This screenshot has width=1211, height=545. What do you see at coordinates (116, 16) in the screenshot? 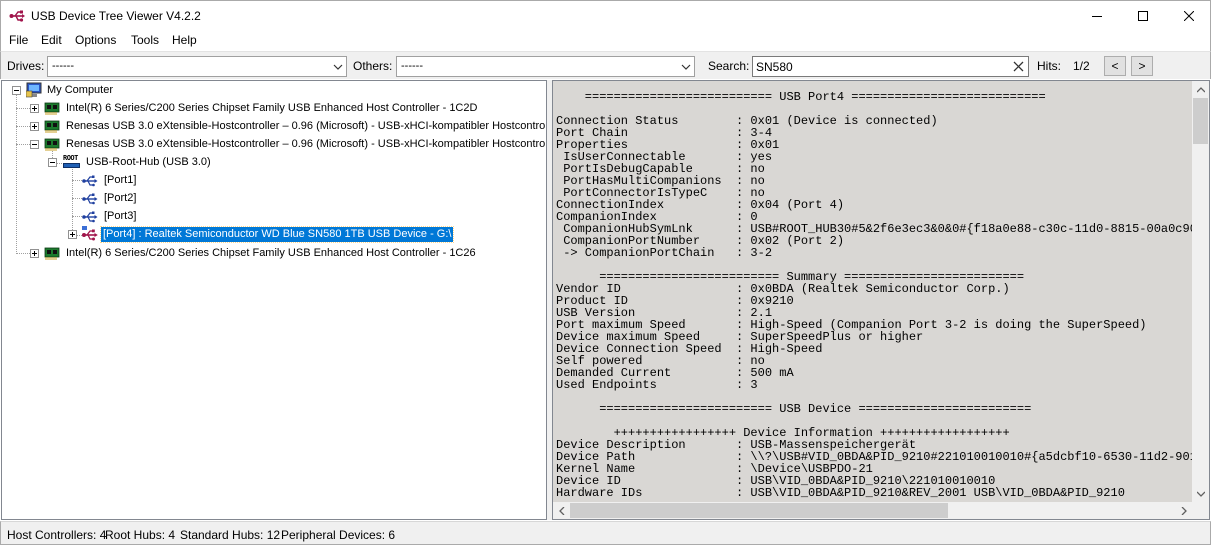
I see `window-title: USB Device Tree Viewer V4.2.2` at bounding box center [116, 16].